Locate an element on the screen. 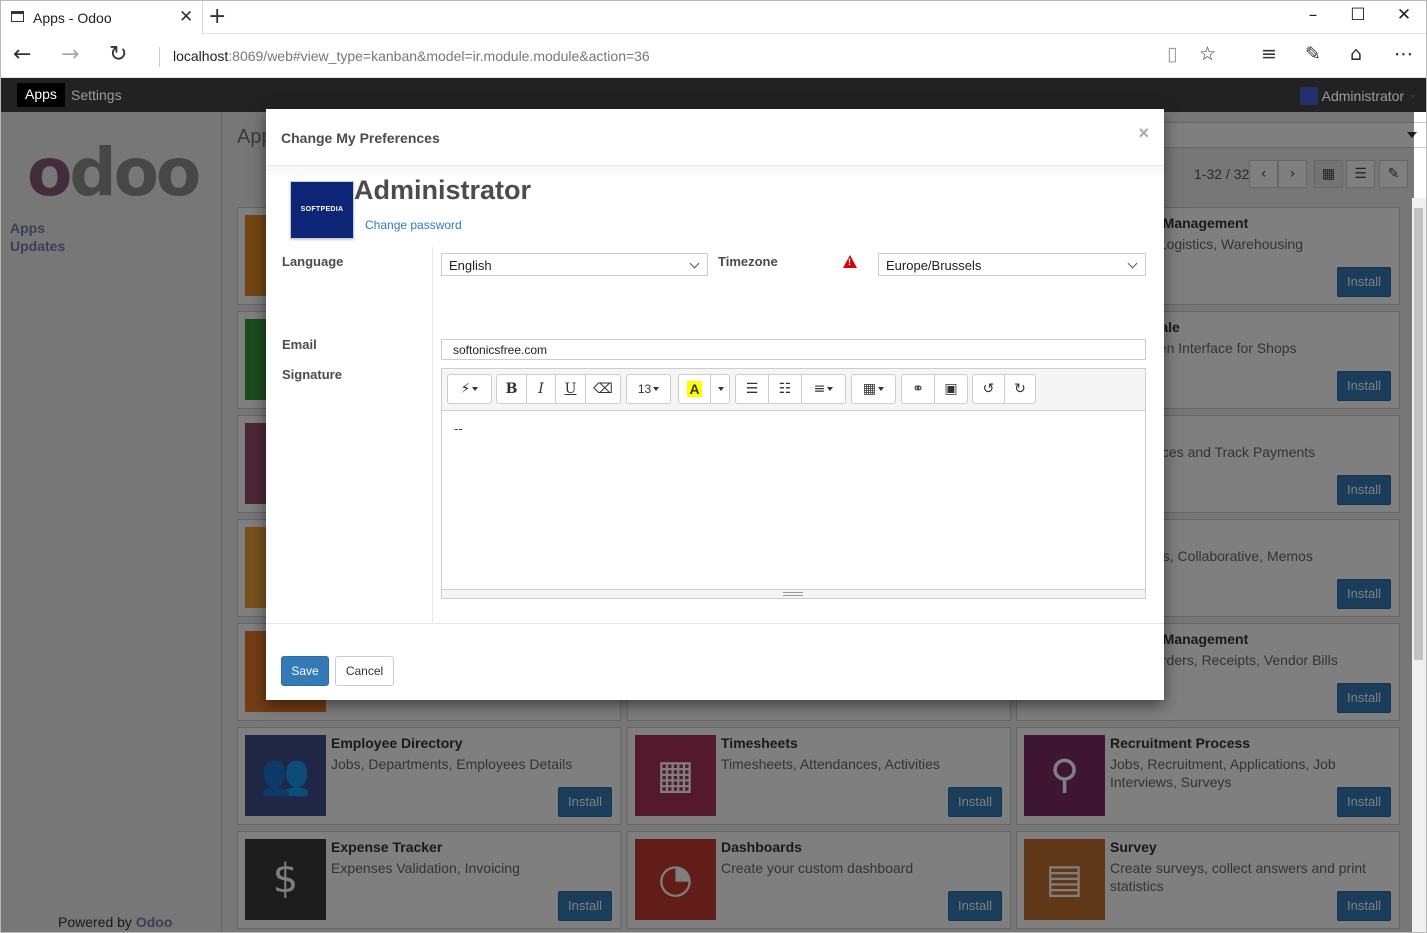 This screenshot has height=933, width=1427. dialog-footer: Save Cancel is located at coordinates (715, 661).